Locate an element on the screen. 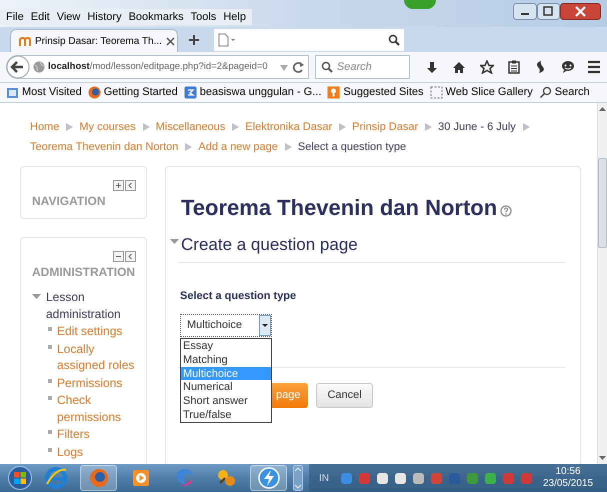  block-title: NAVIGATION is located at coordinates (69, 201).